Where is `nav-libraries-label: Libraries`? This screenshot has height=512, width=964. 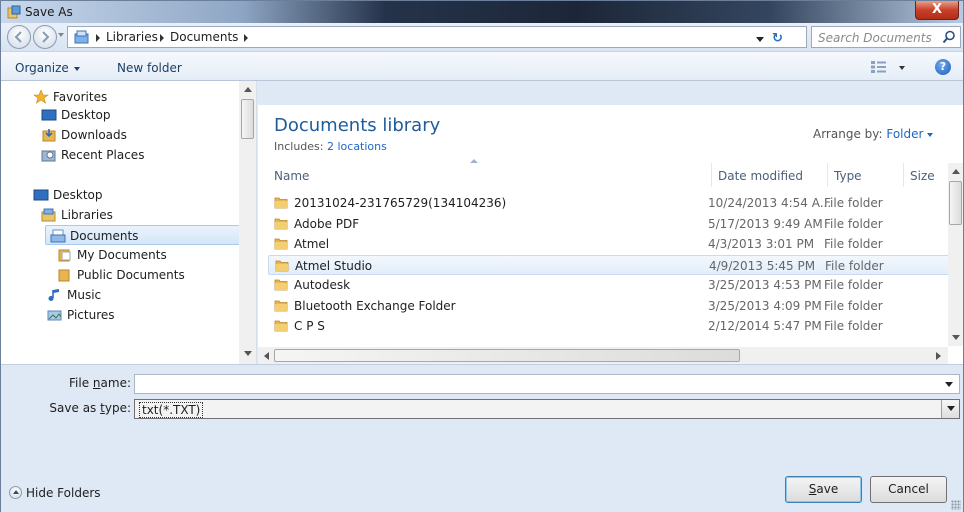
nav-libraries-label: Libraries is located at coordinates (87, 215).